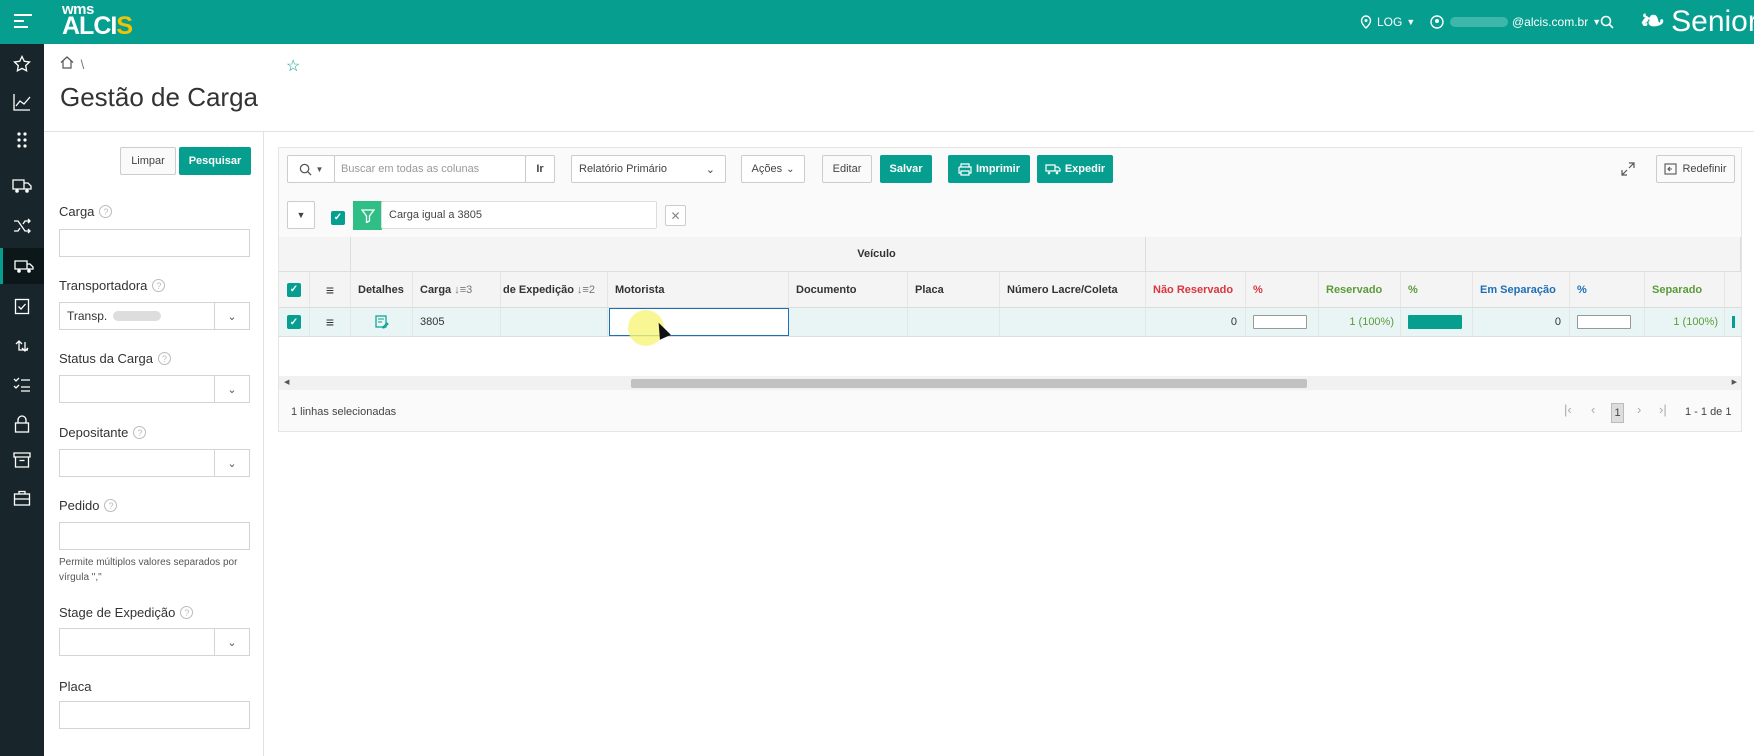  I want to click on first-page-icon: |‹, so click(1568, 409).